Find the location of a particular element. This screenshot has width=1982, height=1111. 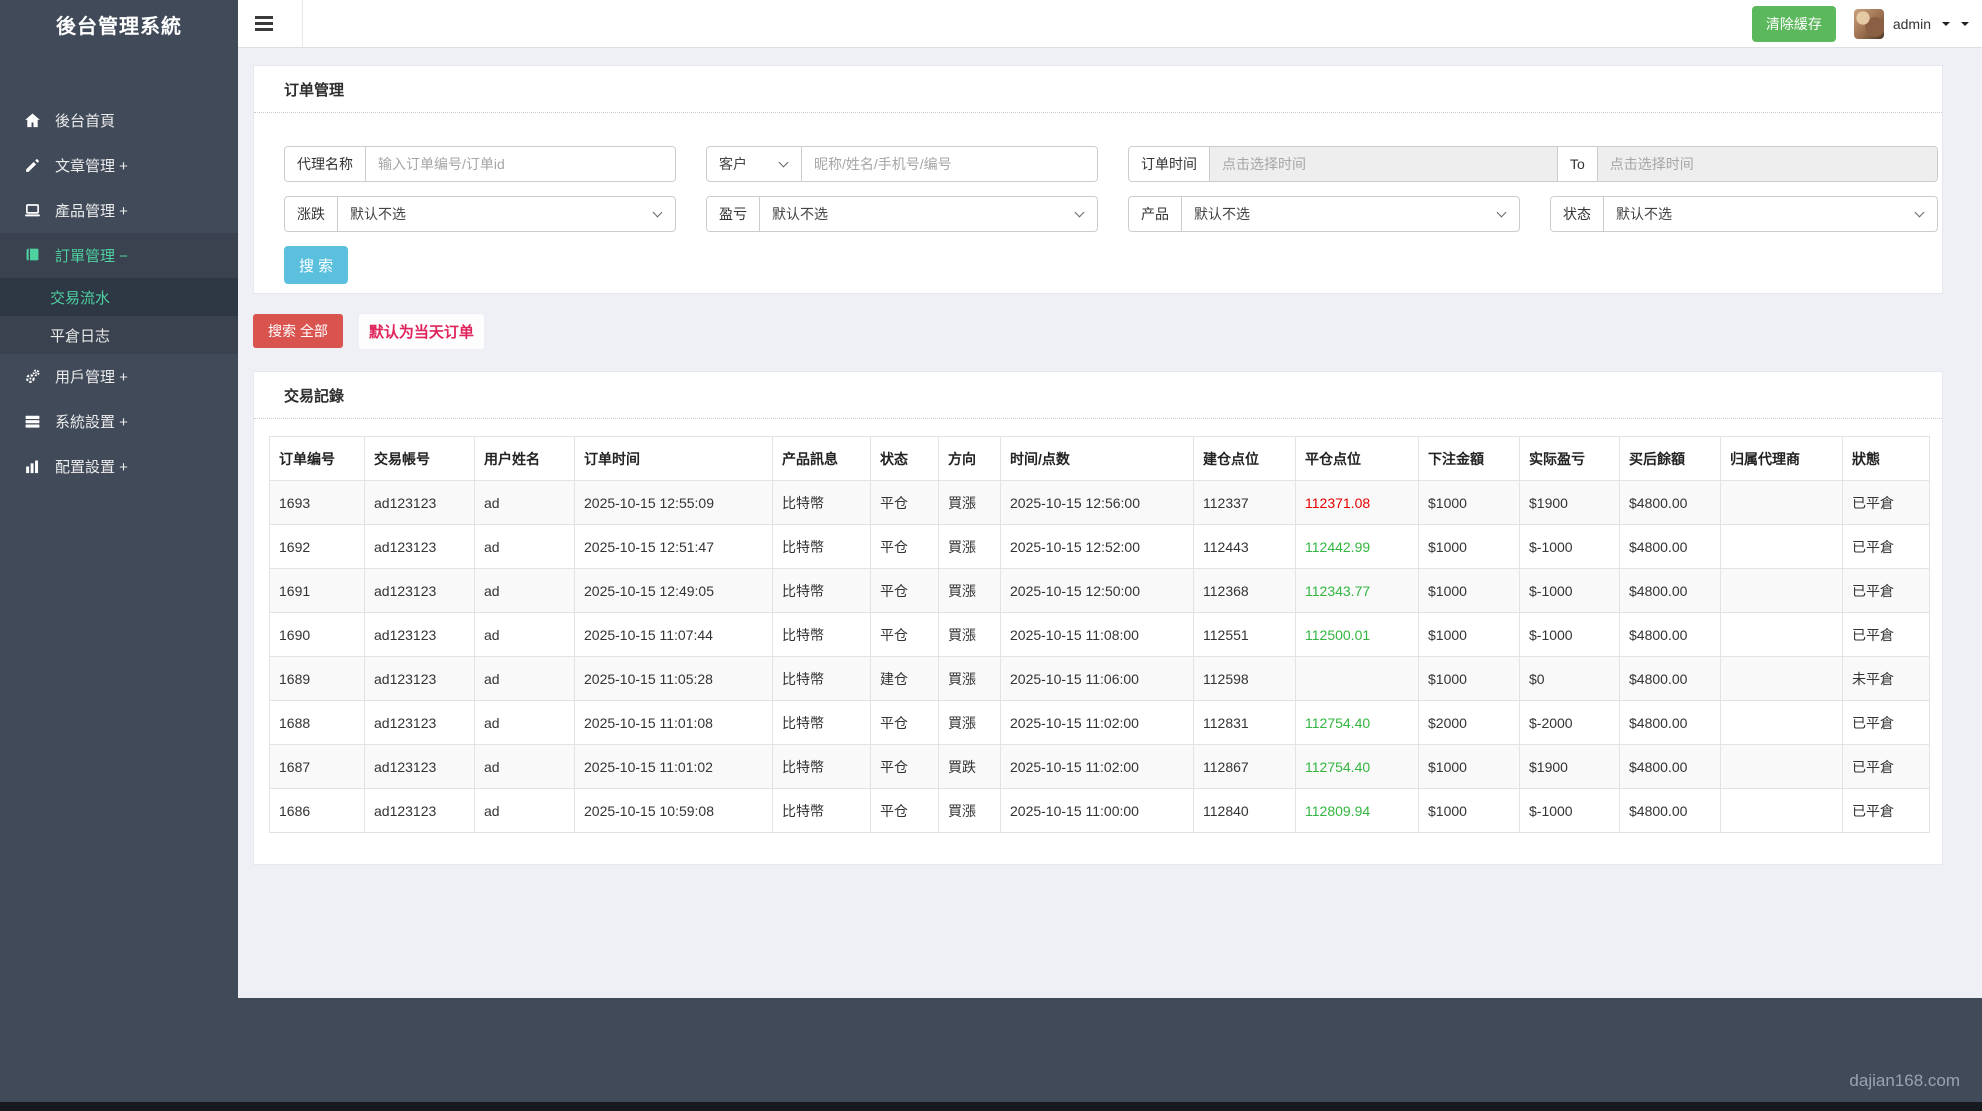

username: admin is located at coordinates (1911, 23).